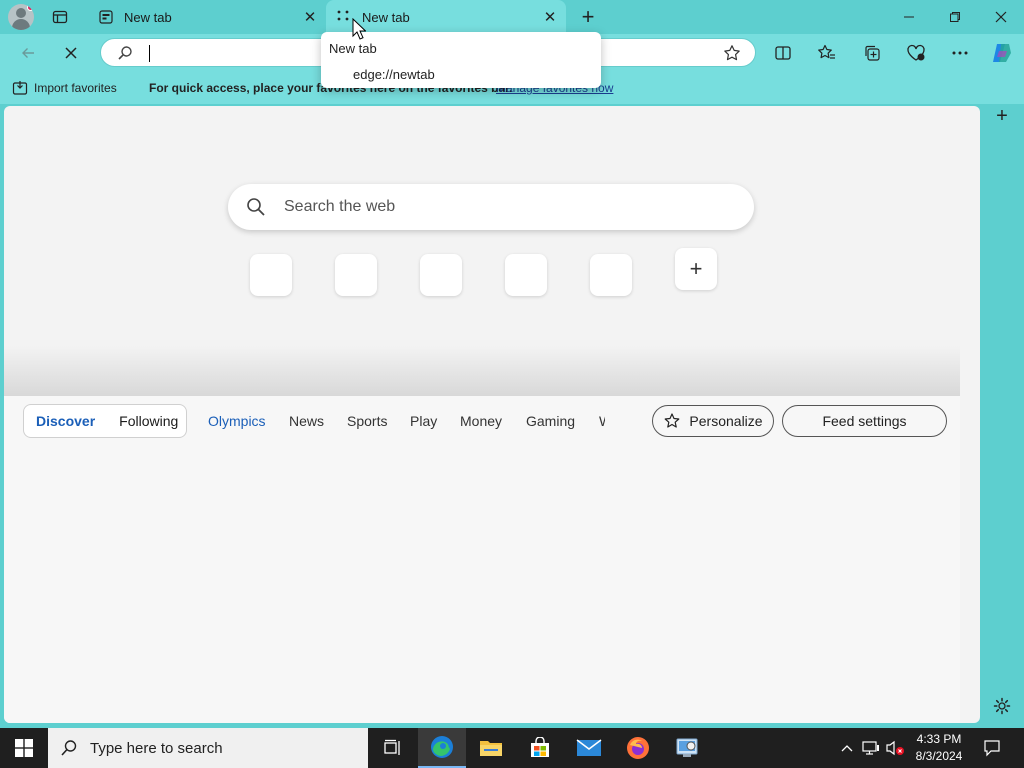 The image size is (1024, 768). What do you see at coordinates (783, 53) in the screenshot?
I see `split-screen-icon` at bounding box center [783, 53].